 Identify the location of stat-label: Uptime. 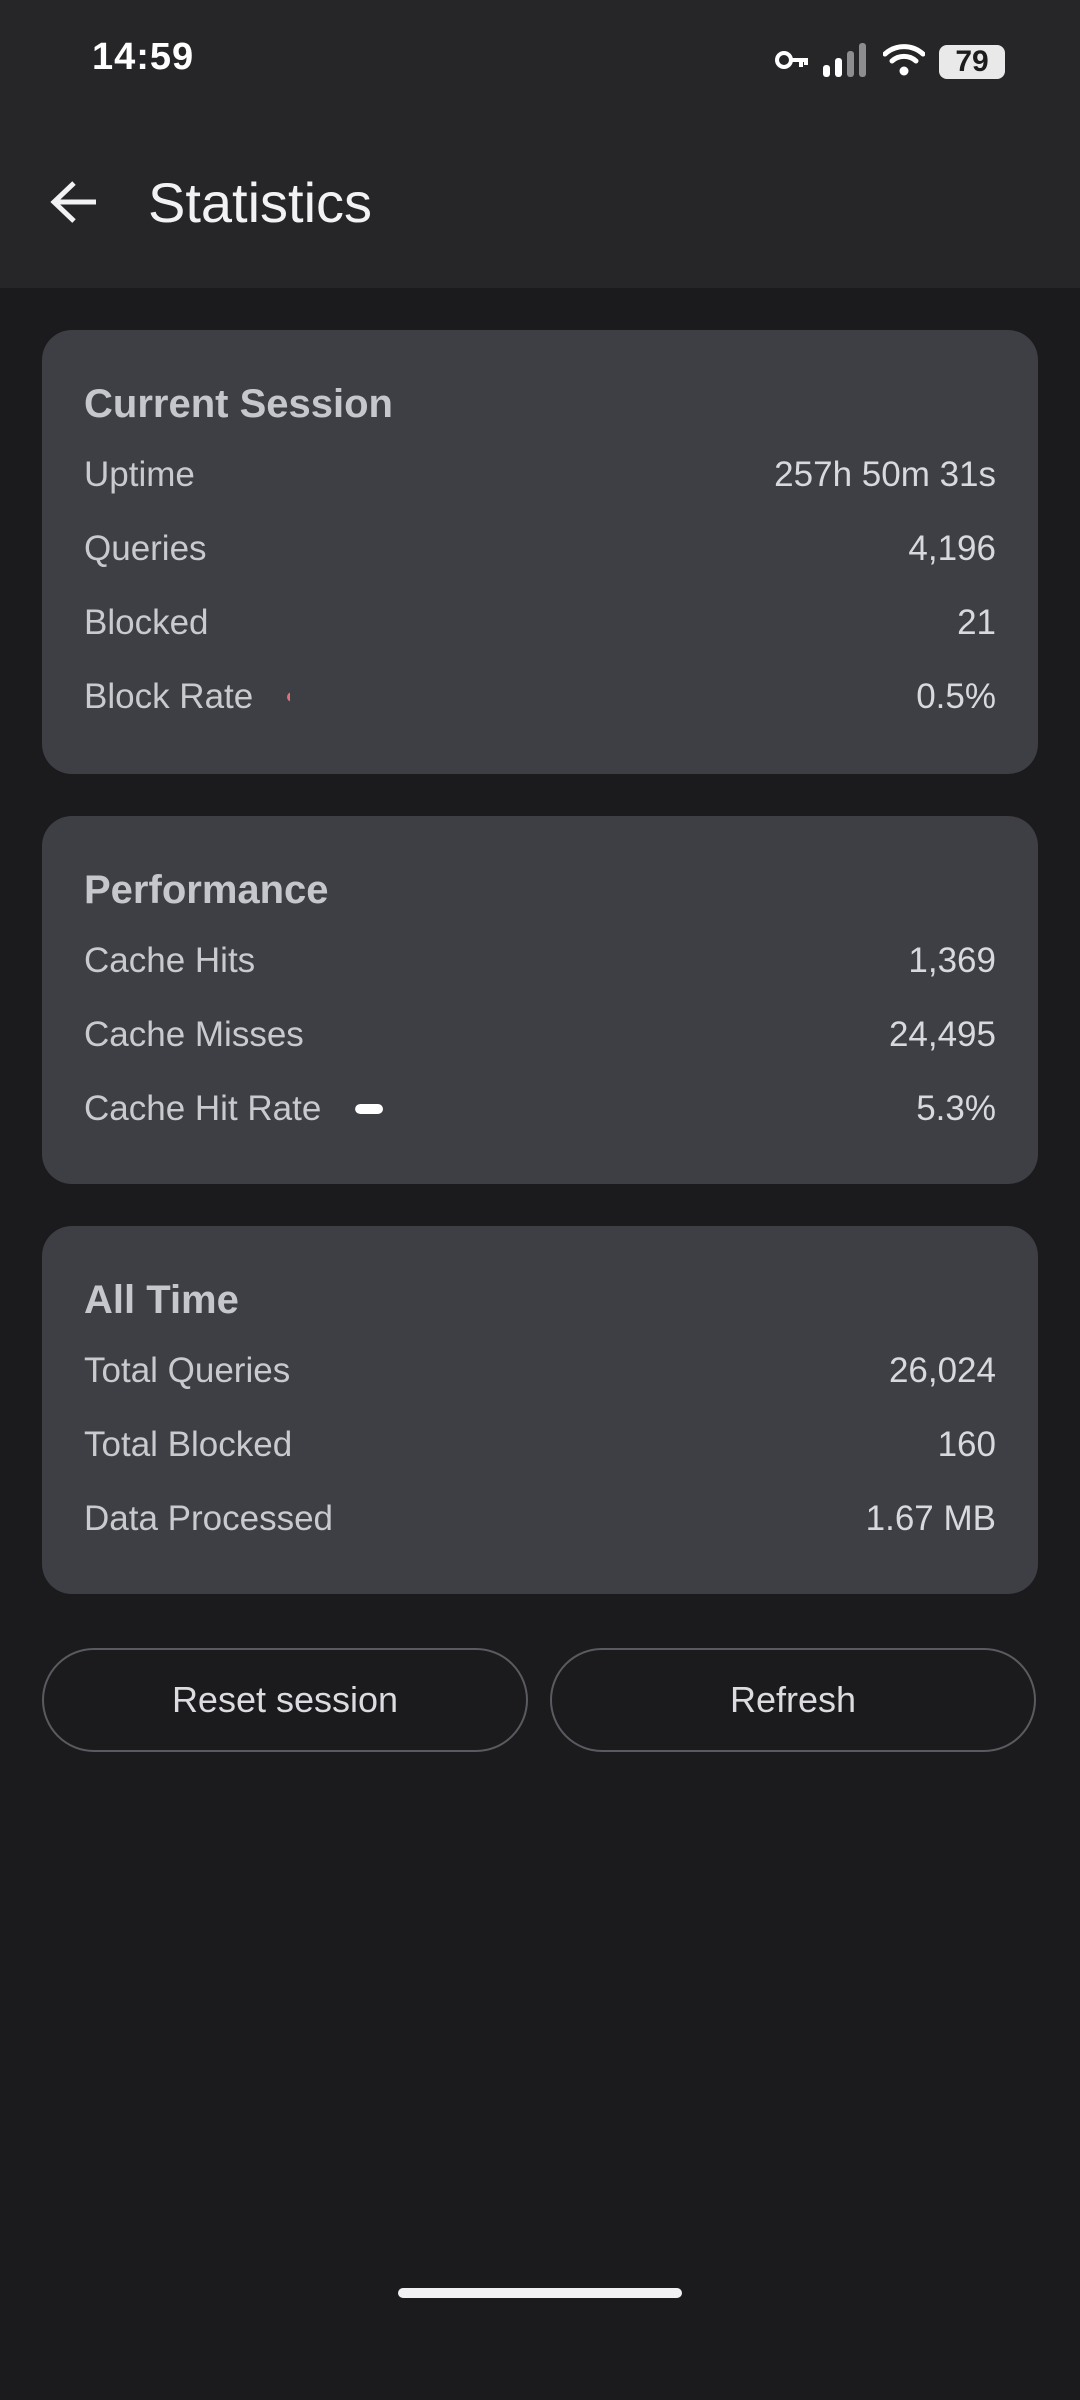
(139, 474).